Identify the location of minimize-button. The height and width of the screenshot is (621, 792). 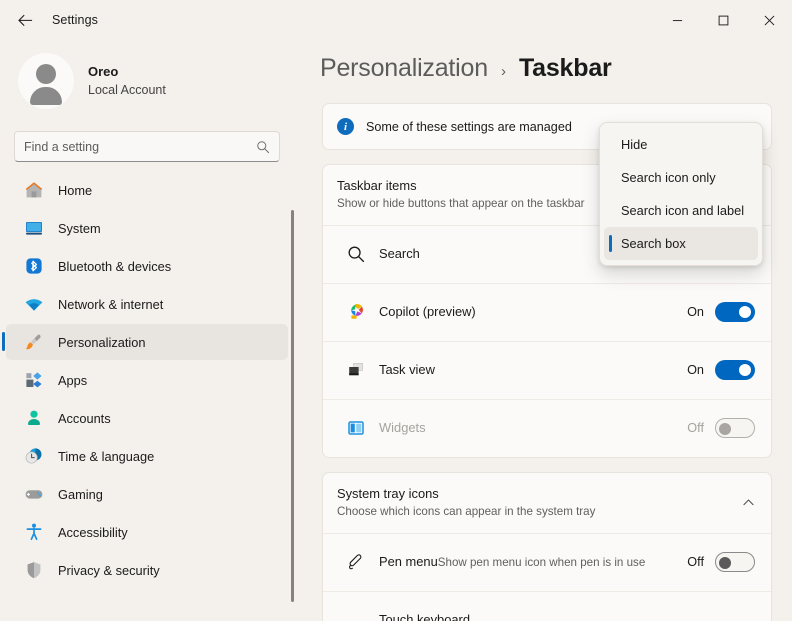
(677, 20).